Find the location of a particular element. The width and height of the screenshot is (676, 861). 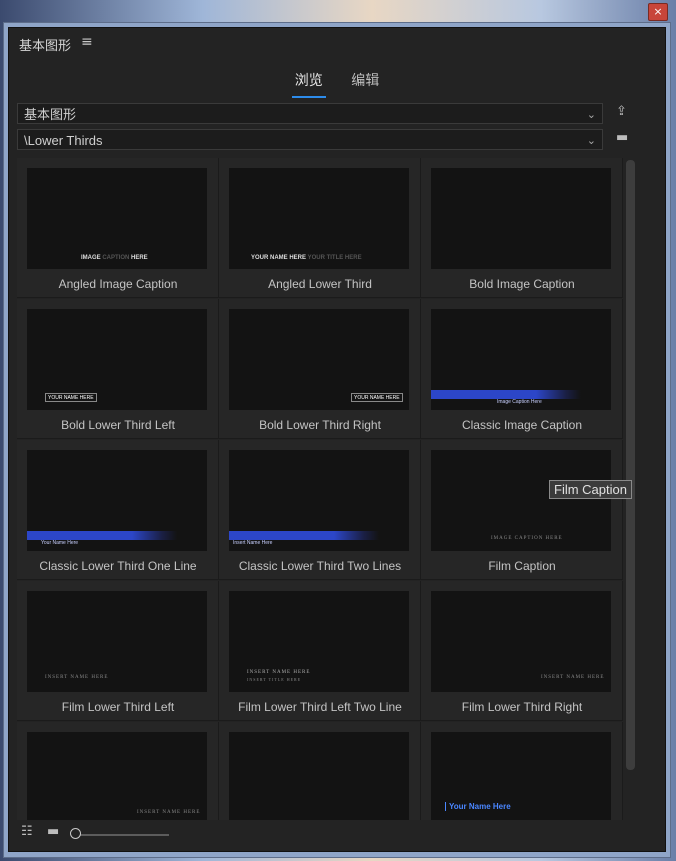

folder-select: \Lower Thirds ⌄ is located at coordinates (310, 139).